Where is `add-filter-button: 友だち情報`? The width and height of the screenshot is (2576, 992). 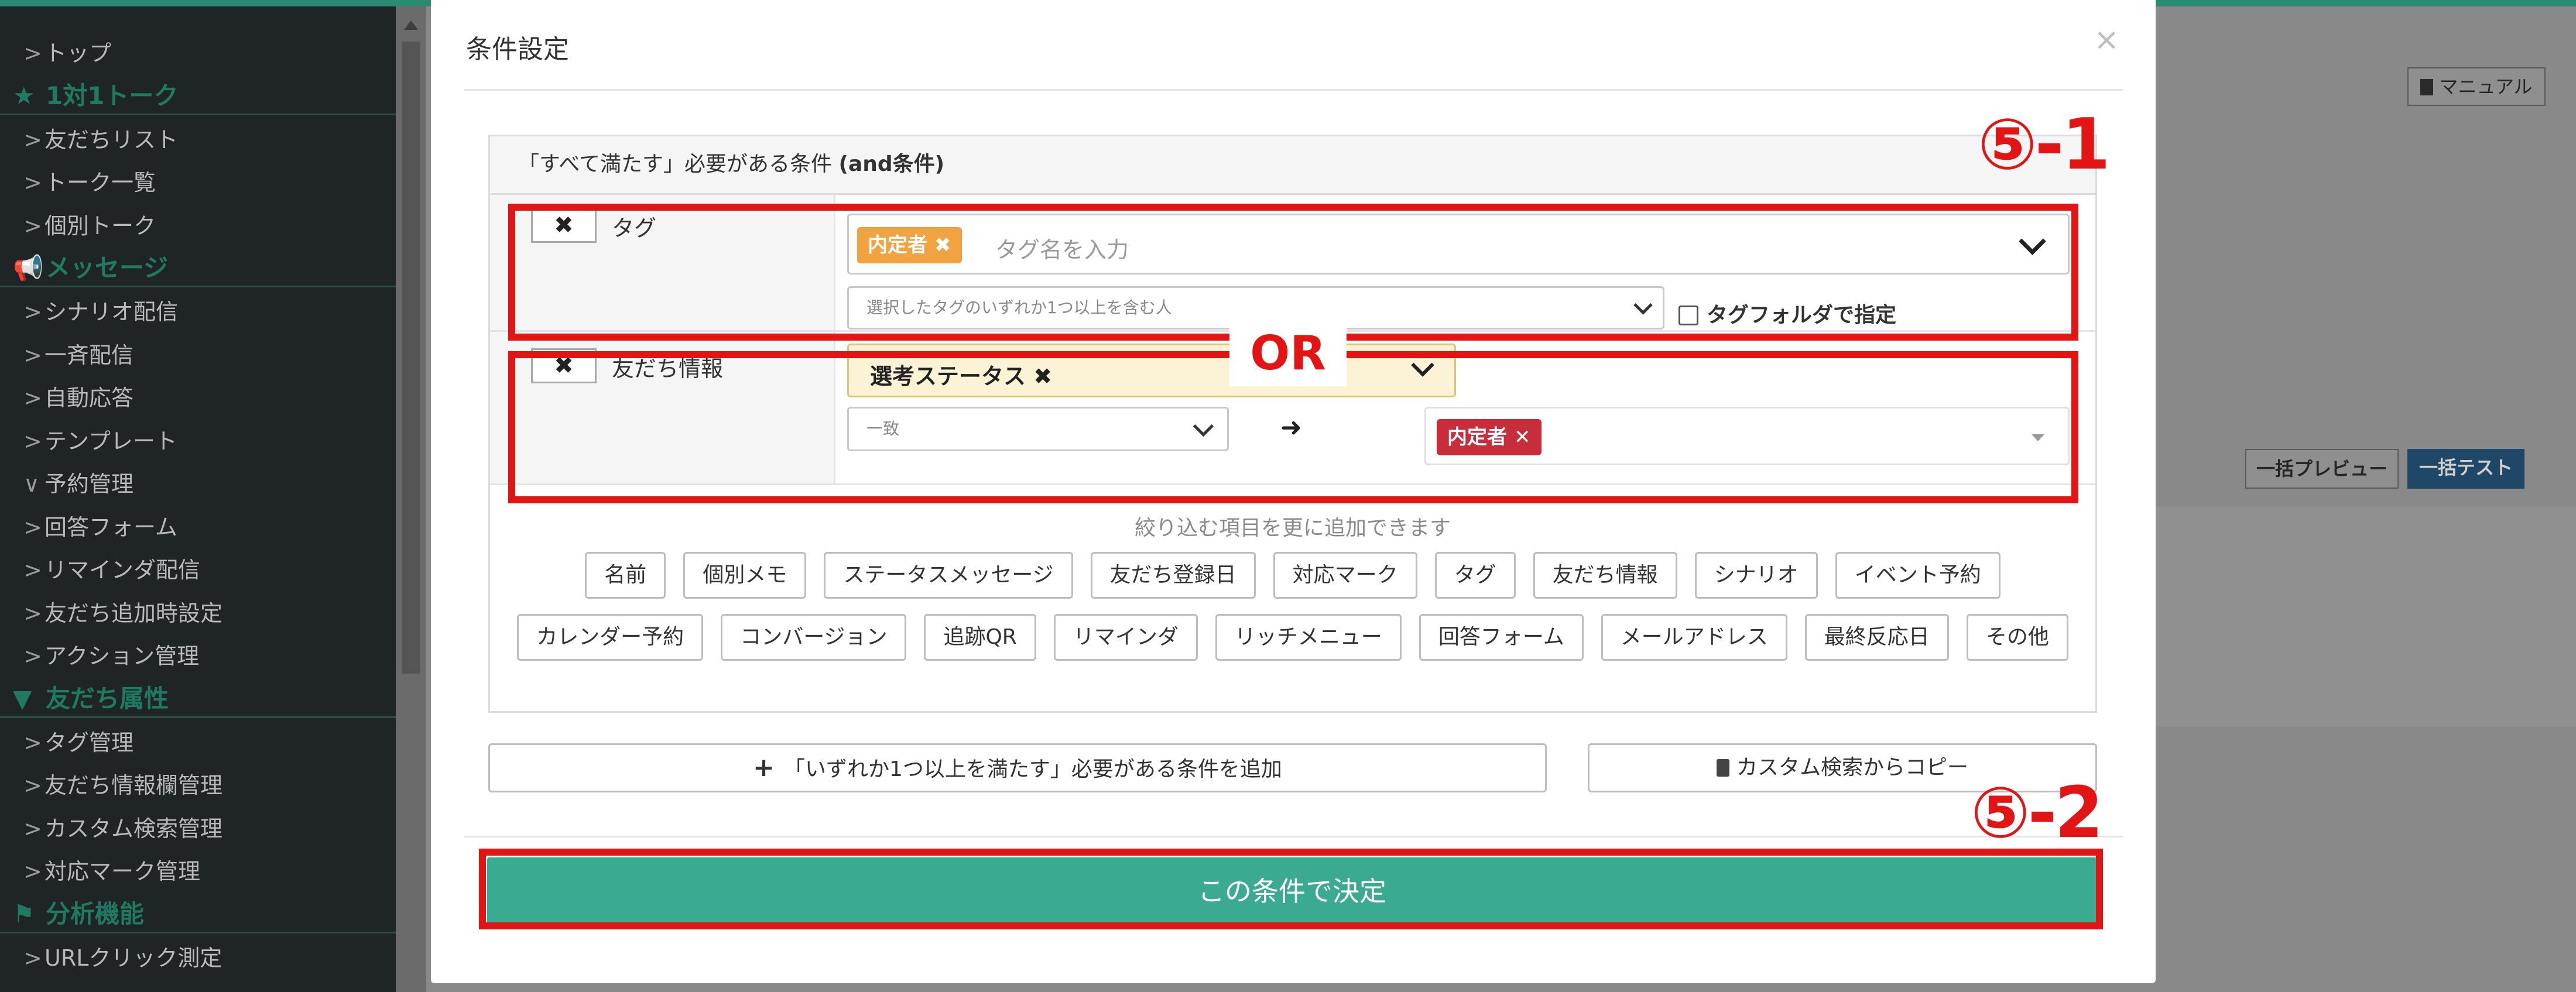 add-filter-button: 友だち情報 is located at coordinates (1605, 575).